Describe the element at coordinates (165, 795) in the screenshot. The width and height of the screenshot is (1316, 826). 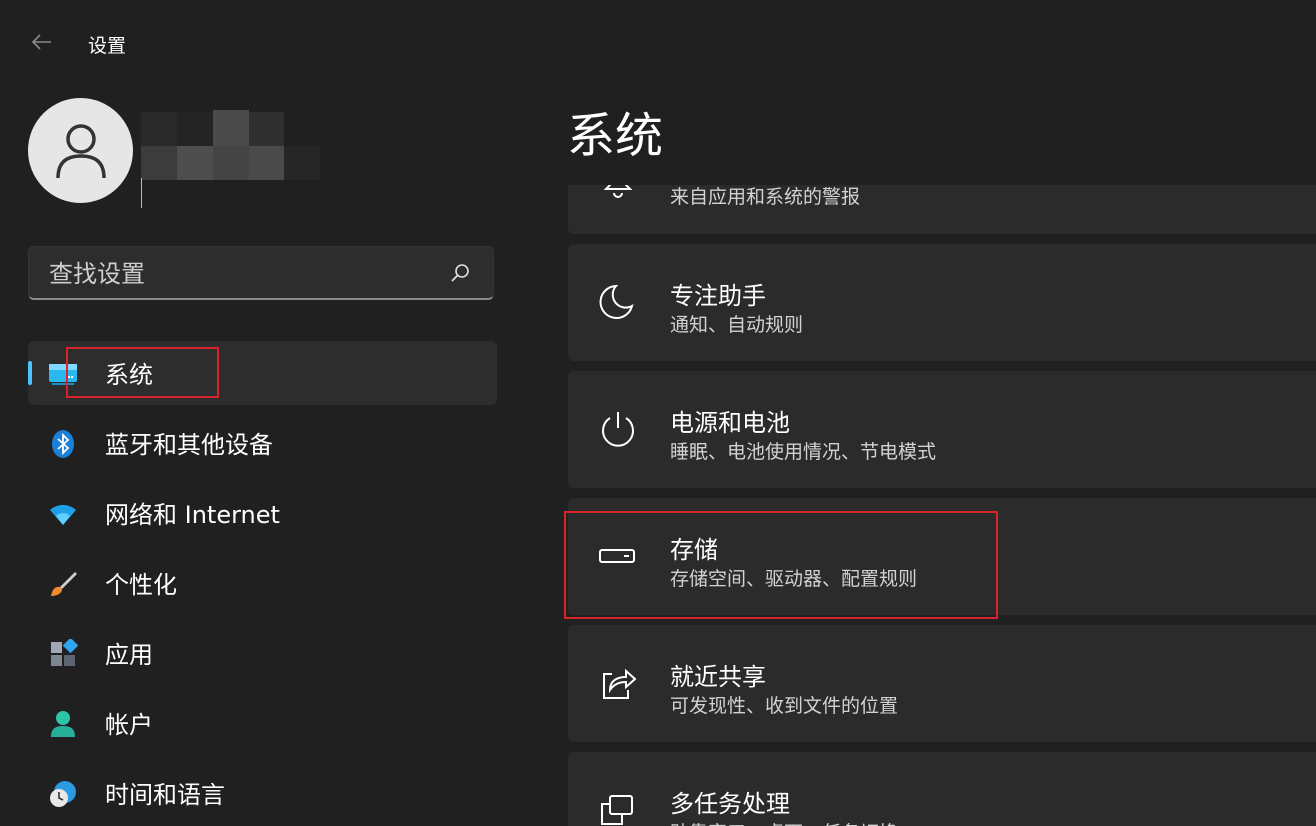
I see `nav-label-time-language: 时间和语言` at that location.